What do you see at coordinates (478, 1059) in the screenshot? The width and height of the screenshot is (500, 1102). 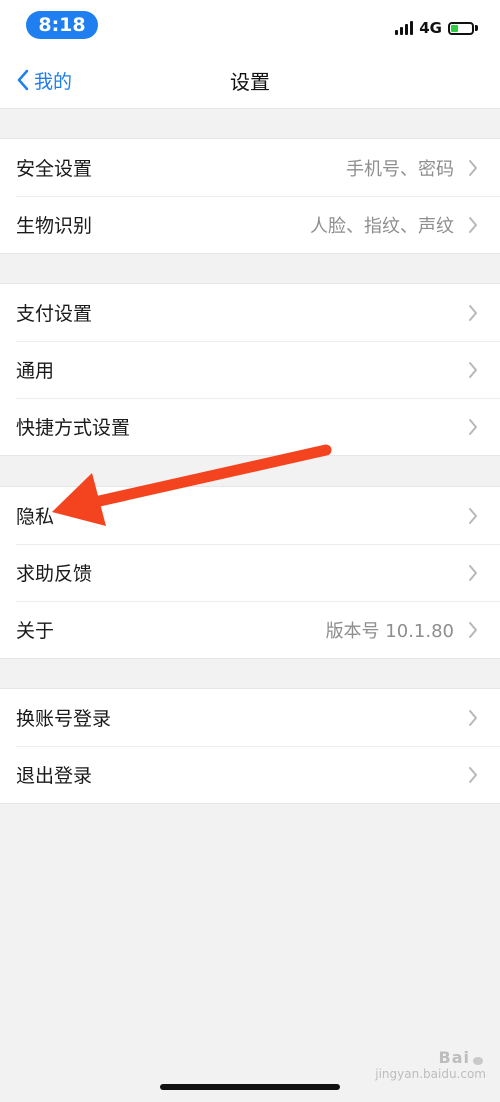 I see `paw-icon` at bounding box center [478, 1059].